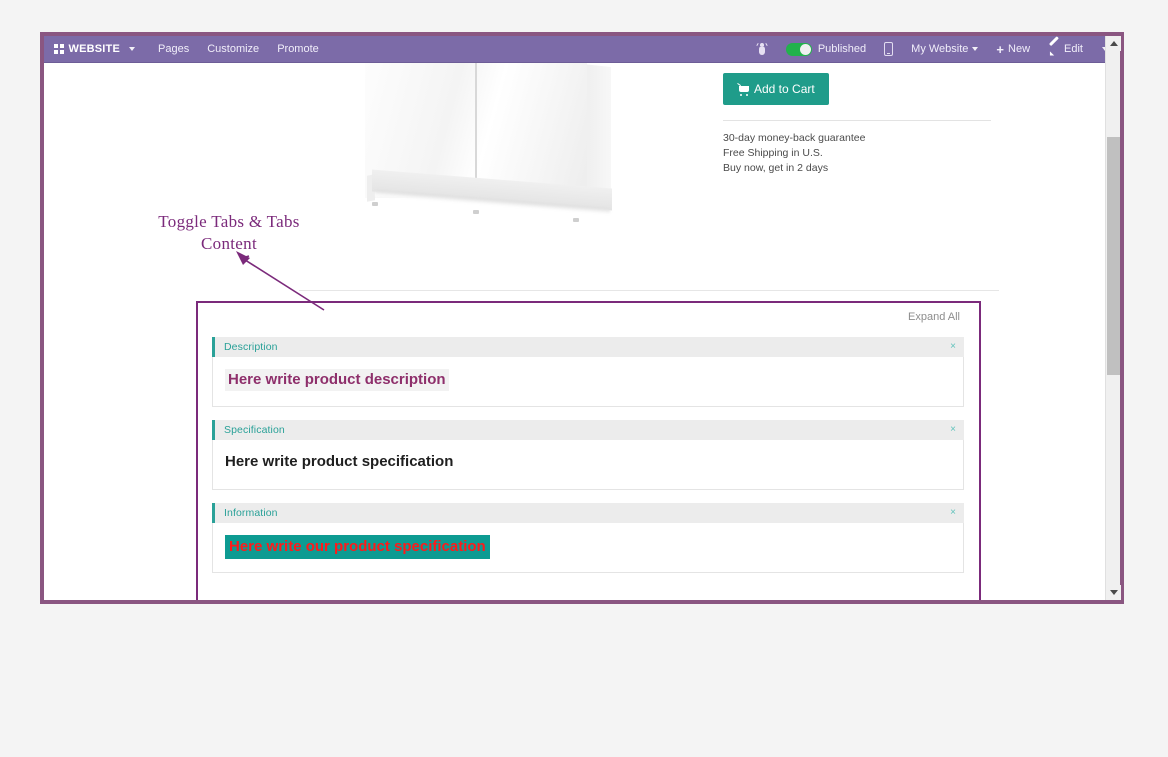 This screenshot has width=1168, height=757. I want to click on info-divider, so click(857, 120).